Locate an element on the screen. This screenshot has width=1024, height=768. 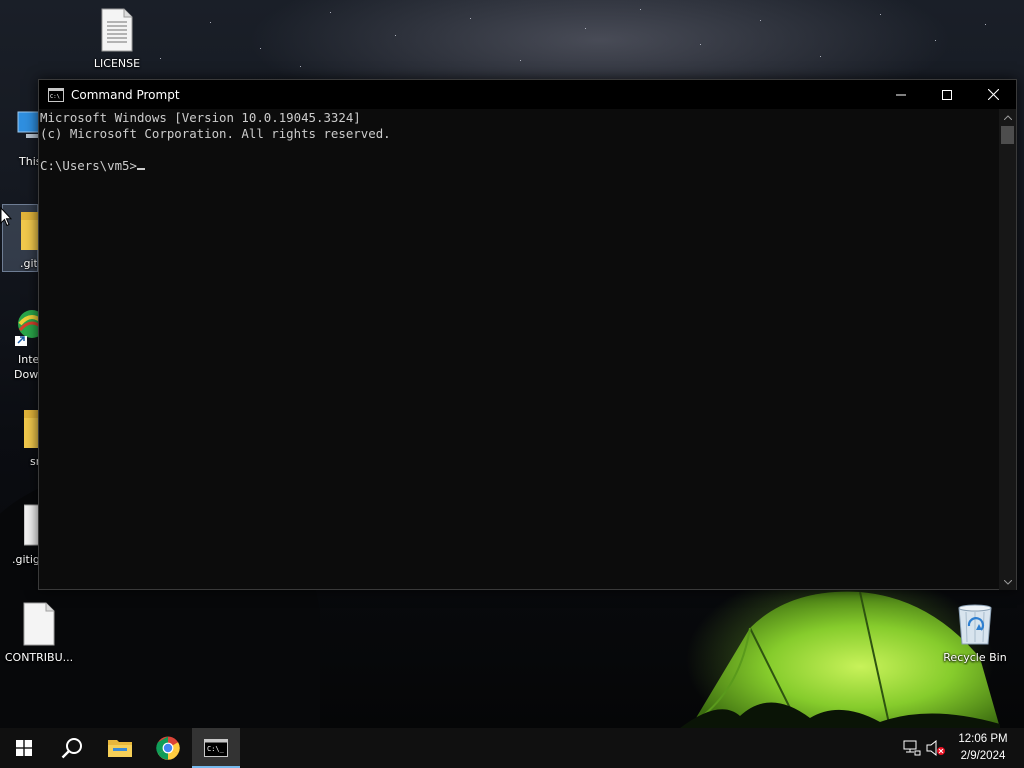
text-cursor is located at coordinates (140, 169).